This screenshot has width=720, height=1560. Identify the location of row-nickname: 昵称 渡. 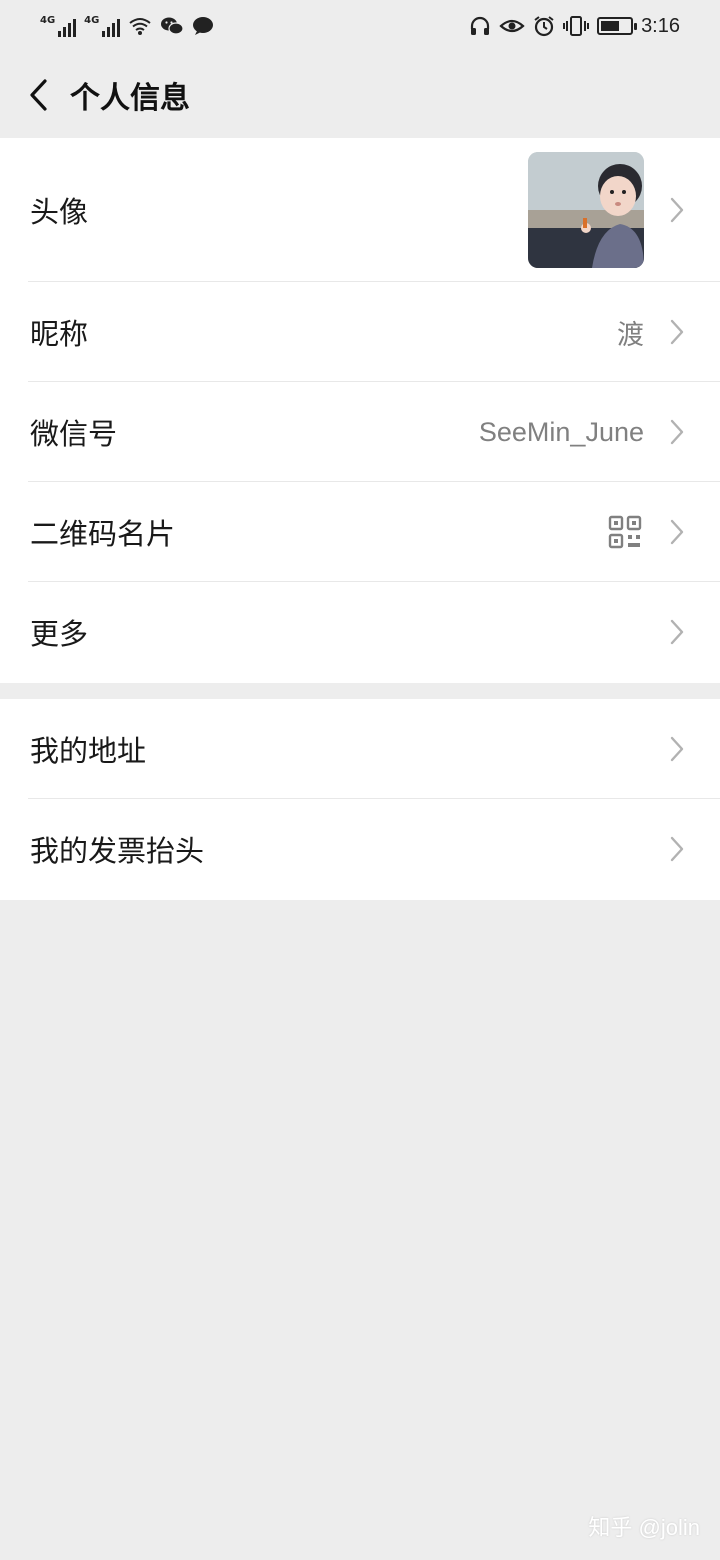
(360, 332).